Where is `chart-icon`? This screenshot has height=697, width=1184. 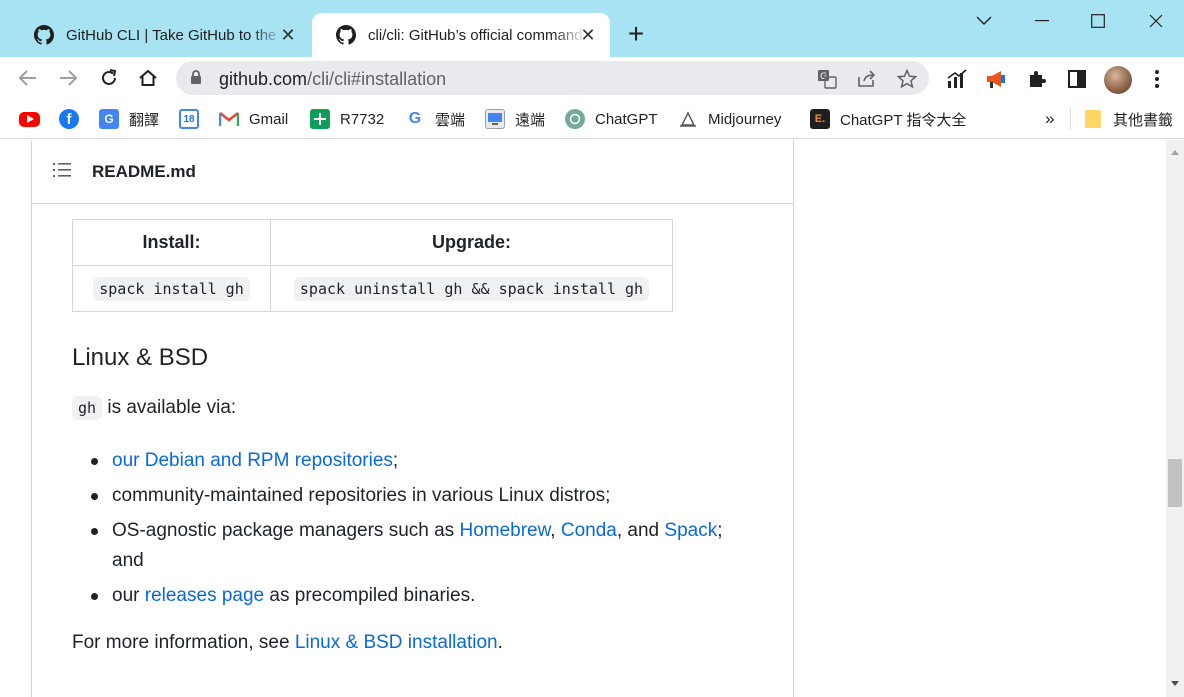 chart-icon is located at coordinates (957, 78).